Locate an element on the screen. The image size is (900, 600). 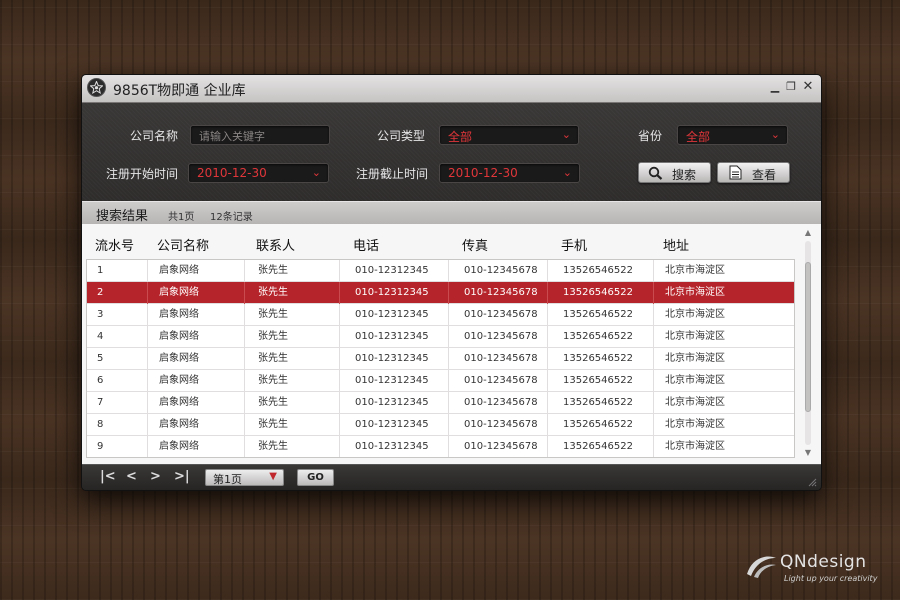
chevron-down-icon: ▼ is located at coordinates (273, 476).